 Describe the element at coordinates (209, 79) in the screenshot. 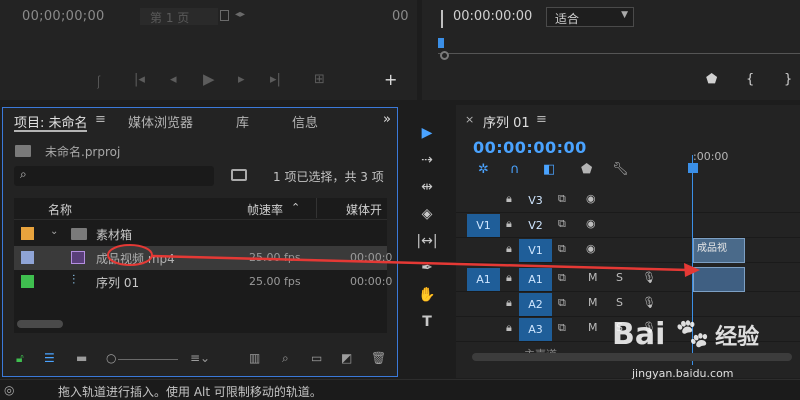

I see `play-icon: ▶` at that location.